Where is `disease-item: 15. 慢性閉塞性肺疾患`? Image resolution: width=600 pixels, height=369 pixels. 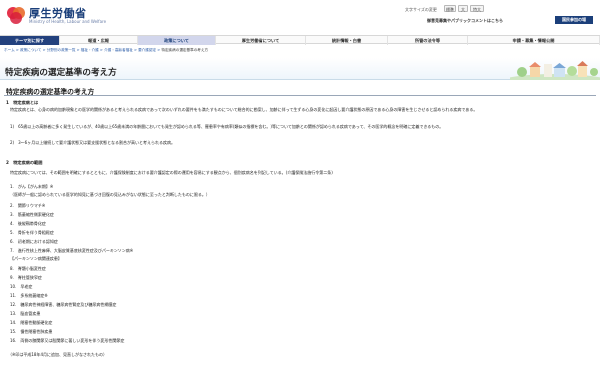 disease-item: 15. 慢性閉塞性肺疾患 is located at coordinates (31, 331).